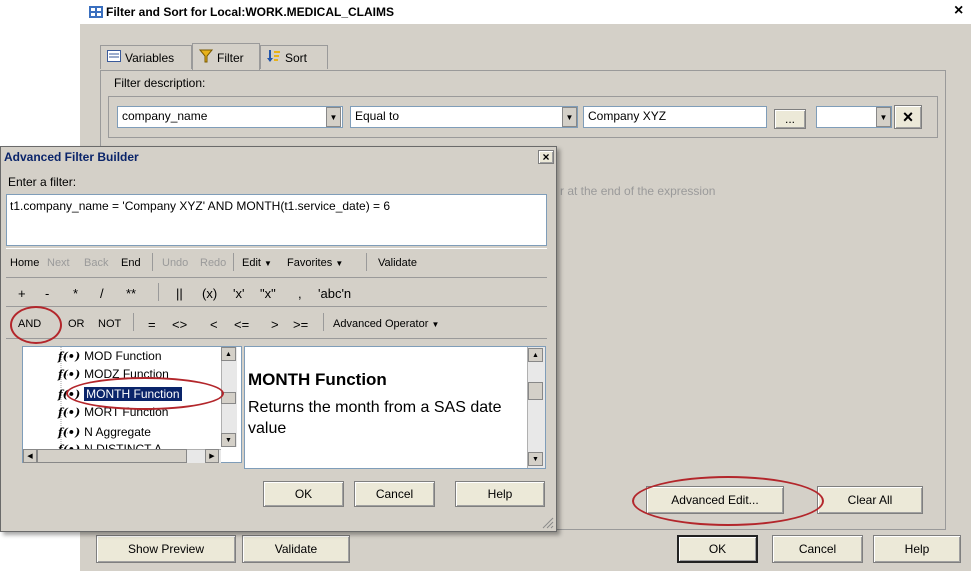 The image size is (971, 571). What do you see at coordinates (150, 57) in the screenshot?
I see `tab-variables-label: Variables` at bounding box center [150, 57].